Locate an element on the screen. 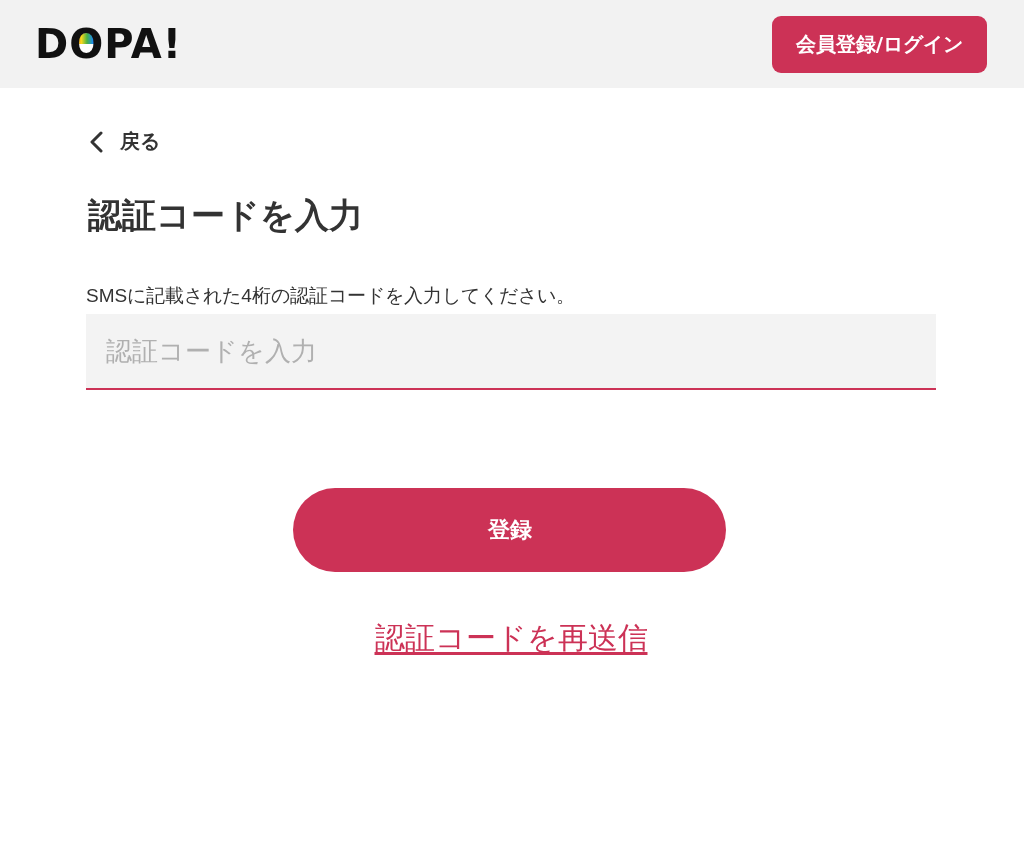  back-link: 戻る is located at coordinates (140, 141).